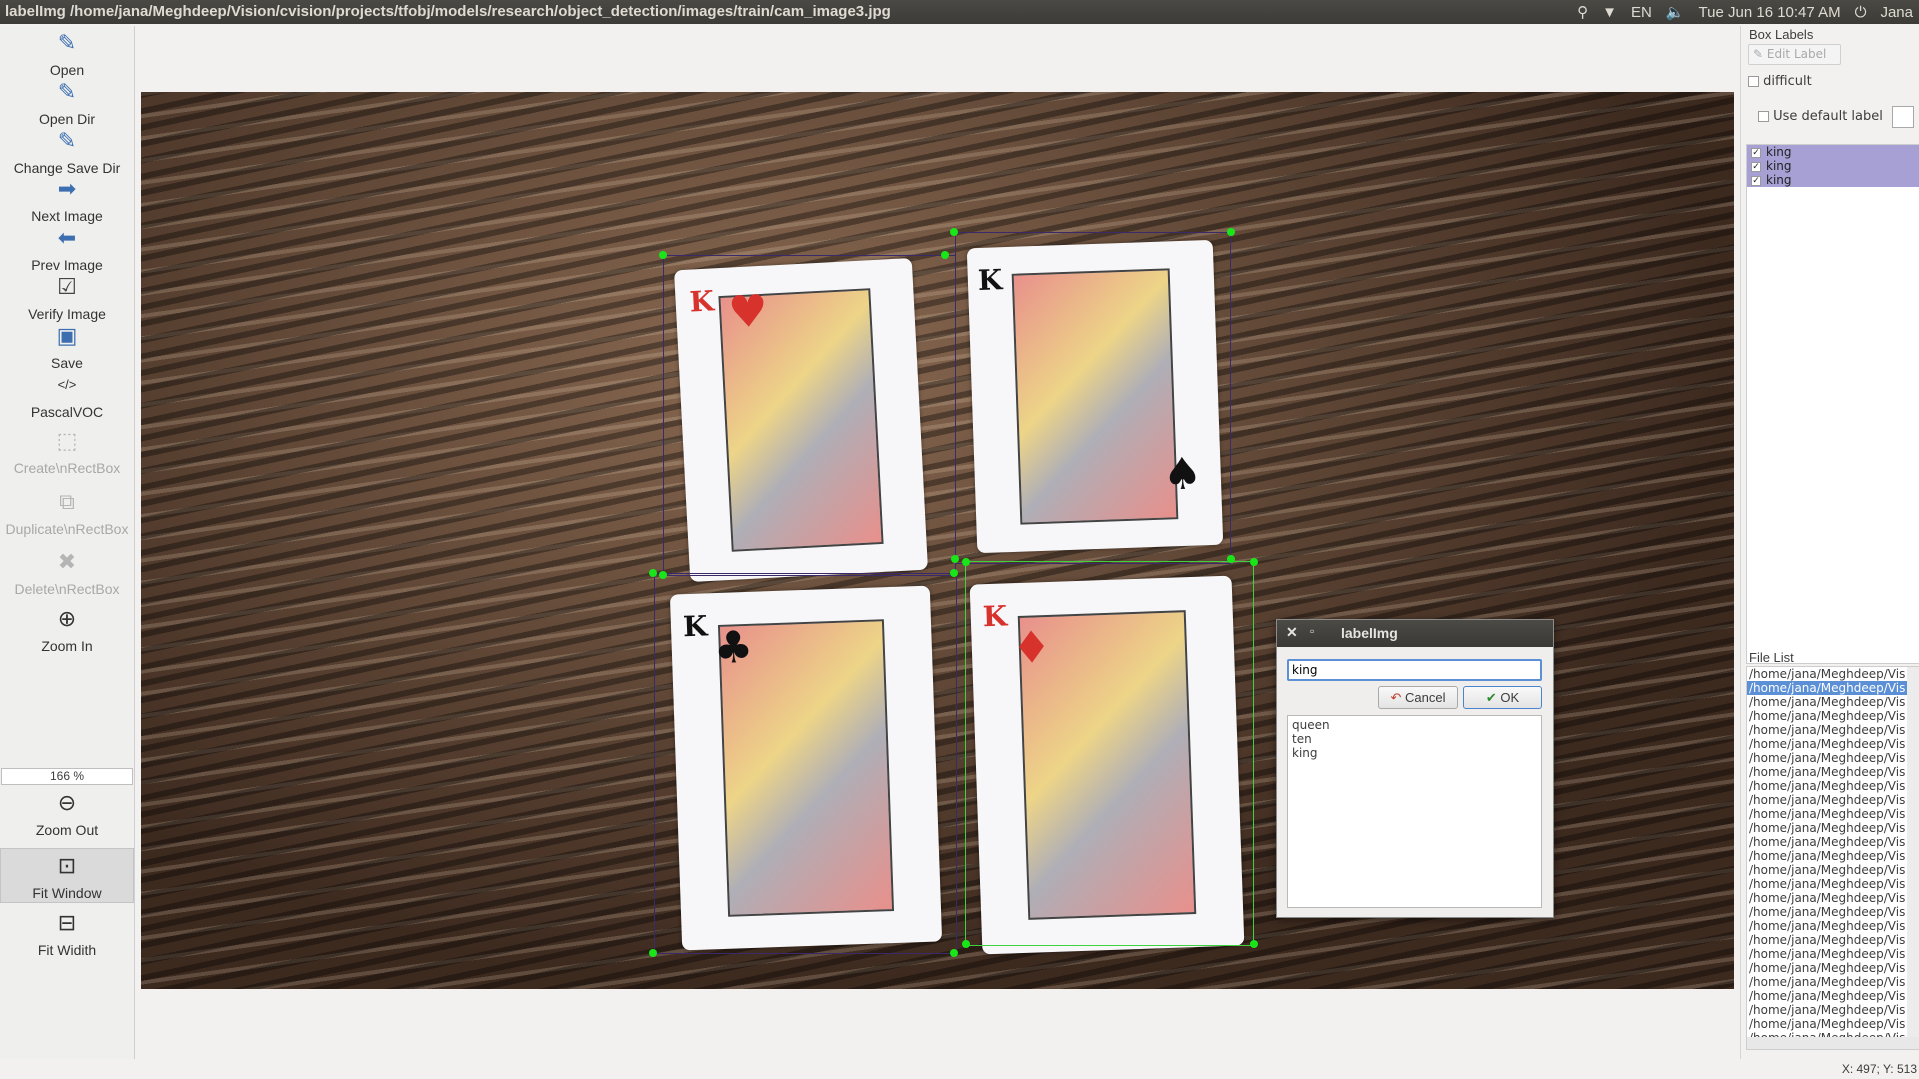  Describe the element at coordinates (67, 452) in the screenshot. I see `create-rectbox-button: ⬚ Create\nRectBox` at that location.